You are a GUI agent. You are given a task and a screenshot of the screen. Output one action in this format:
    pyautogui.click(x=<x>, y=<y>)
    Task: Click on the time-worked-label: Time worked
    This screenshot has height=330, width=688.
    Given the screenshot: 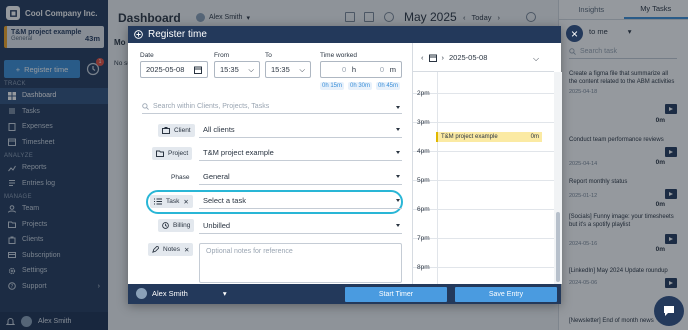 What is the action you would take?
    pyautogui.click(x=338, y=55)
    